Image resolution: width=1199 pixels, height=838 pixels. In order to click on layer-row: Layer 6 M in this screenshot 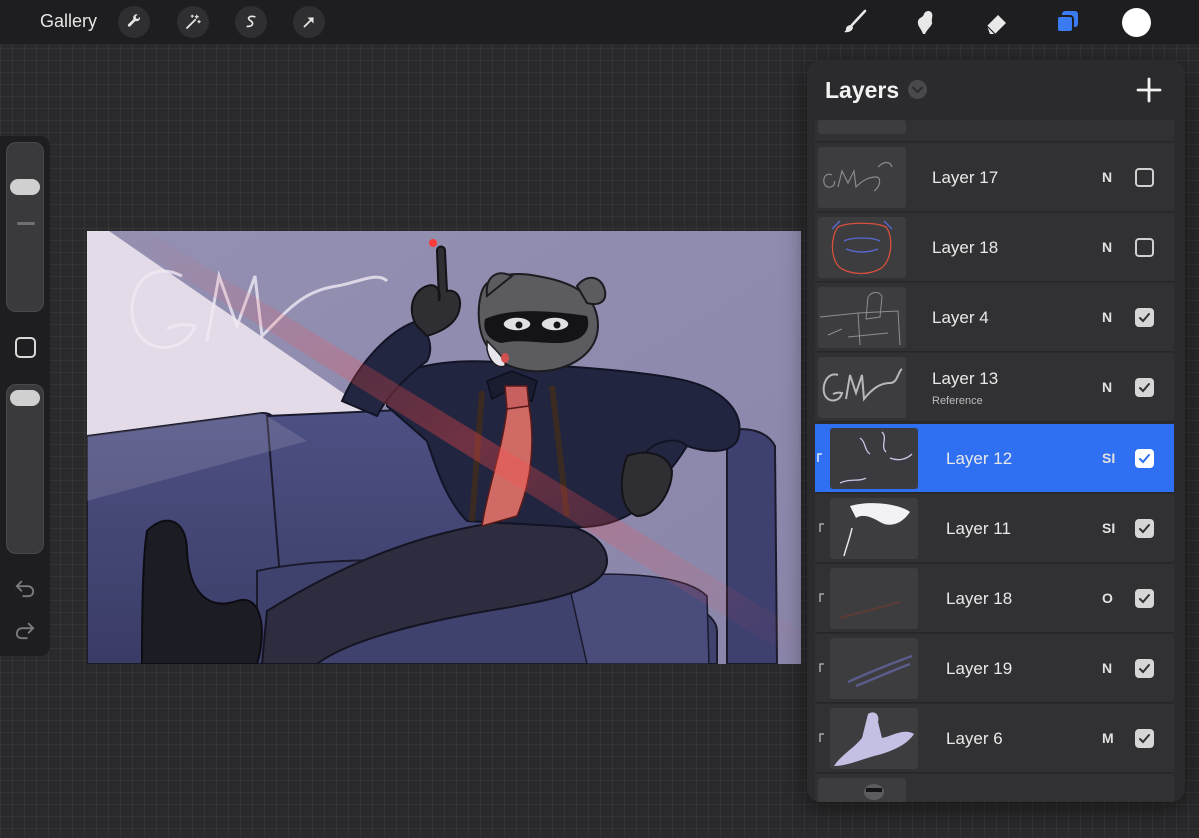, I will do `click(994, 738)`.